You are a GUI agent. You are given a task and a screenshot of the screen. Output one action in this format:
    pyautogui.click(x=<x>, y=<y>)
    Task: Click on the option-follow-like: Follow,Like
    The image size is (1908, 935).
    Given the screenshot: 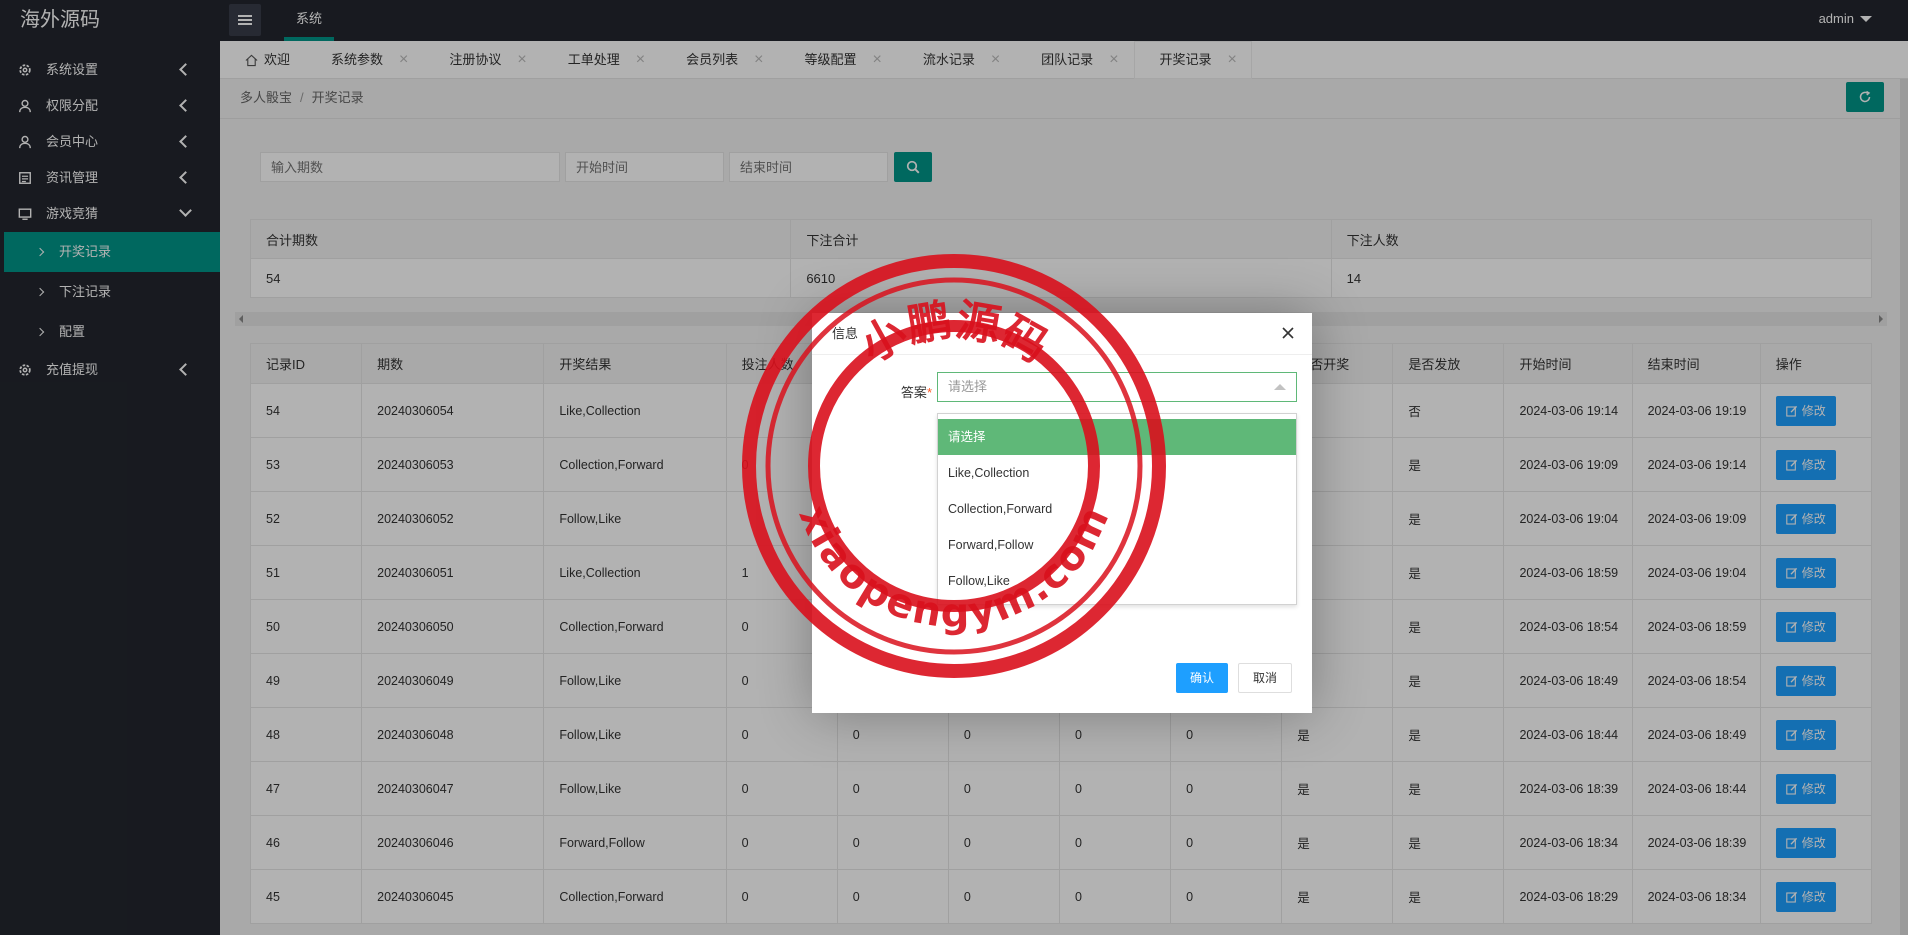 What is the action you would take?
    pyautogui.click(x=1117, y=581)
    